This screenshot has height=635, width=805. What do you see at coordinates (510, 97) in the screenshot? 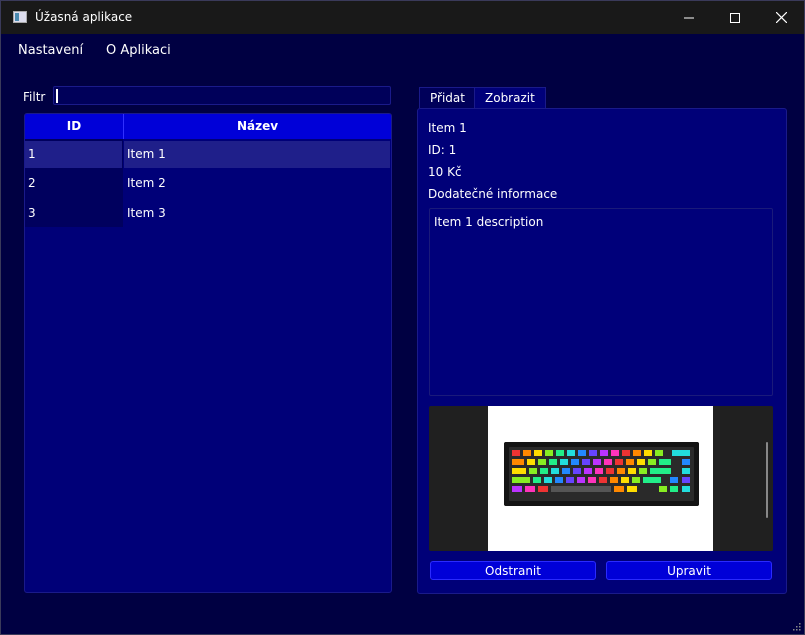
I see `tab-view: Zobrazit` at bounding box center [510, 97].